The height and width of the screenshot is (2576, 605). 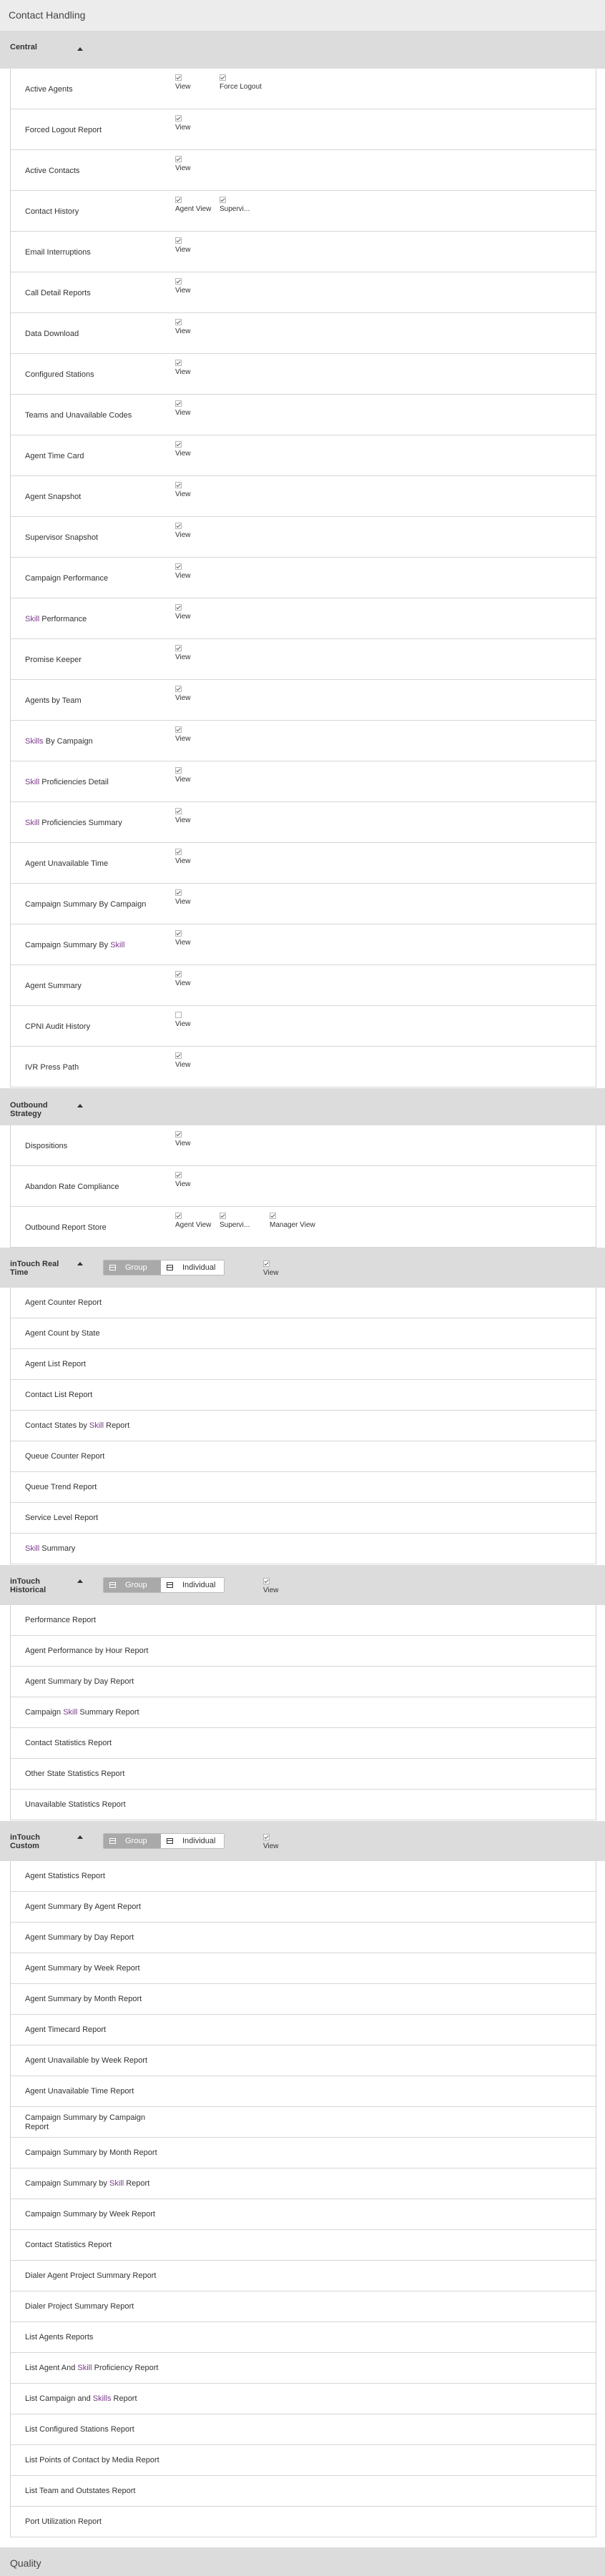 What do you see at coordinates (241, 82) in the screenshot?
I see `permission-force-logout: Force Logout` at bounding box center [241, 82].